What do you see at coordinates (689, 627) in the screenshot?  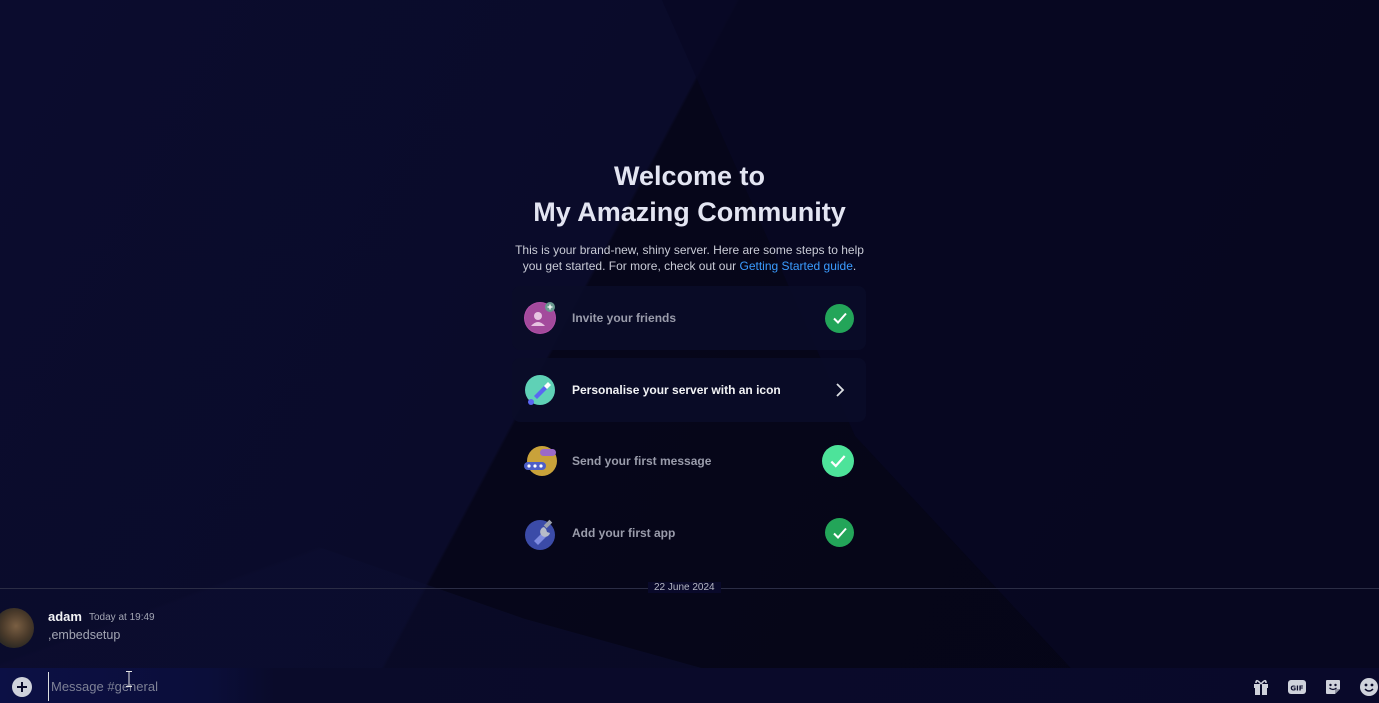 I see `message-item: adam Today at 19:49 ,embedsetup` at bounding box center [689, 627].